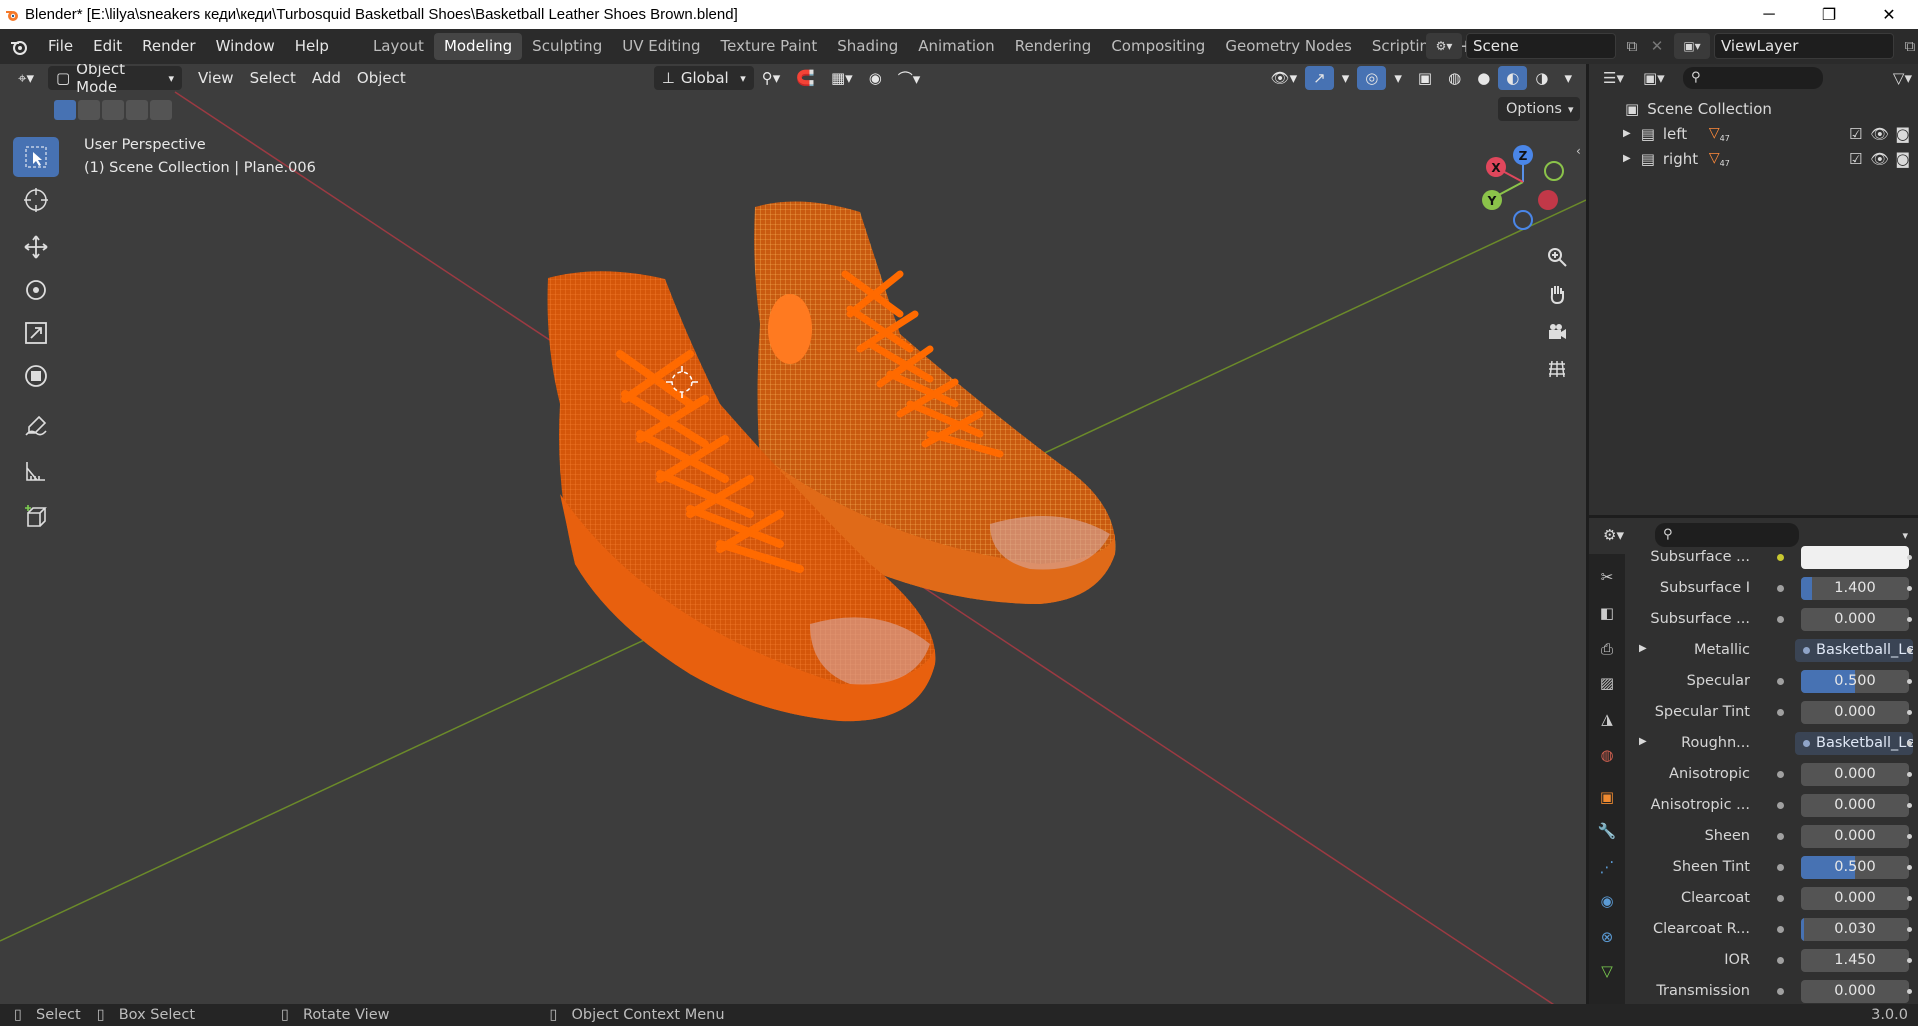  Describe the element at coordinates (1607, 867) in the screenshot. I see `particles-tab-icon: ⋰` at that location.